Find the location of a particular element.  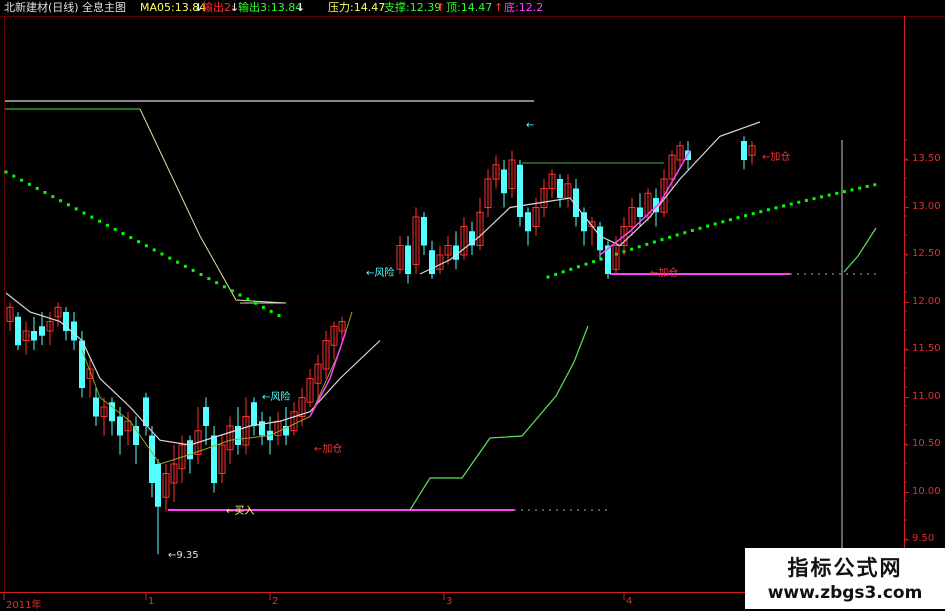

price-tick-label: 10.50 is located at coordinates (926, 443).